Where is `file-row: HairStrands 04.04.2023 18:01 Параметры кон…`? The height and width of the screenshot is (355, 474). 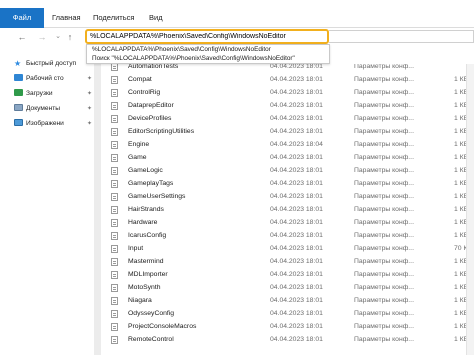 file-row: HairStrands 04.04.2023 18:01 Параметры кон… is located at coordinates (285, 210).